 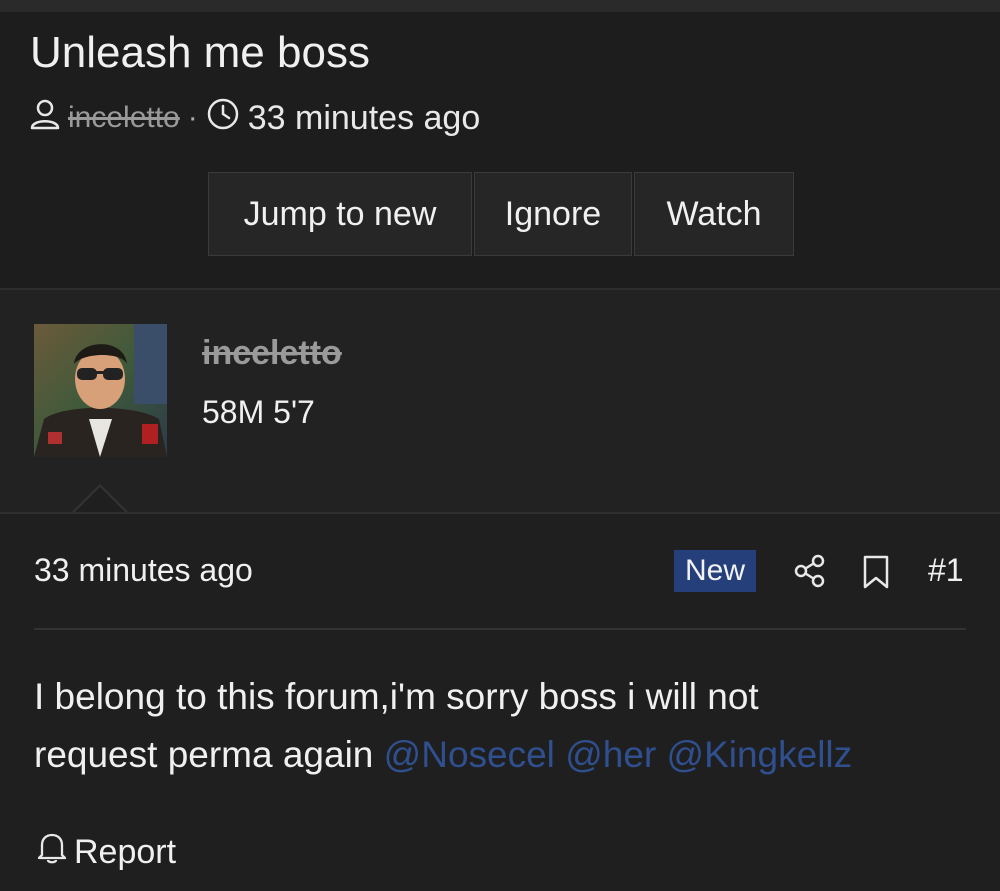 I want to click on user-title: 58M 5'7, so click(x=258, y=412).